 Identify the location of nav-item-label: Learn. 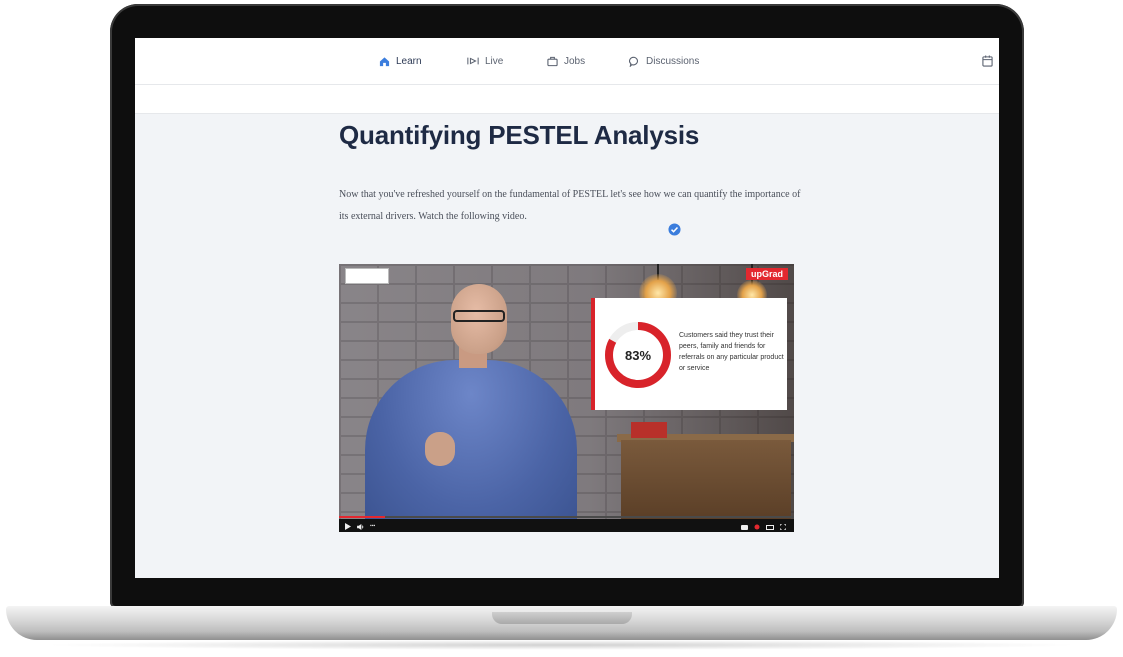
(409, 61).